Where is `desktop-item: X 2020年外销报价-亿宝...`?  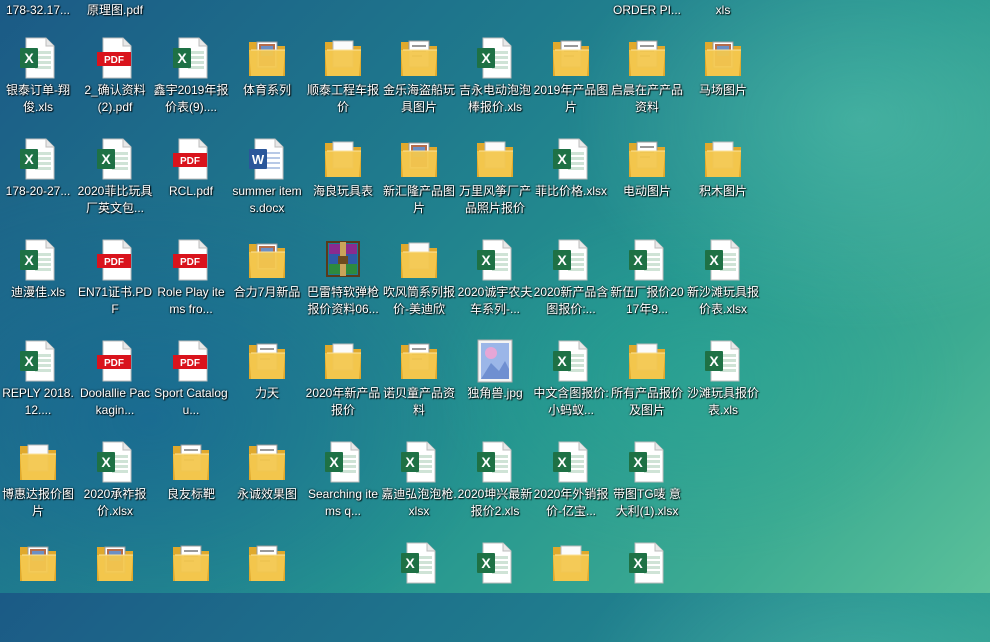 desktop-item: X 2020年外销报价-亿宝... is located at coordinates (571, 490).